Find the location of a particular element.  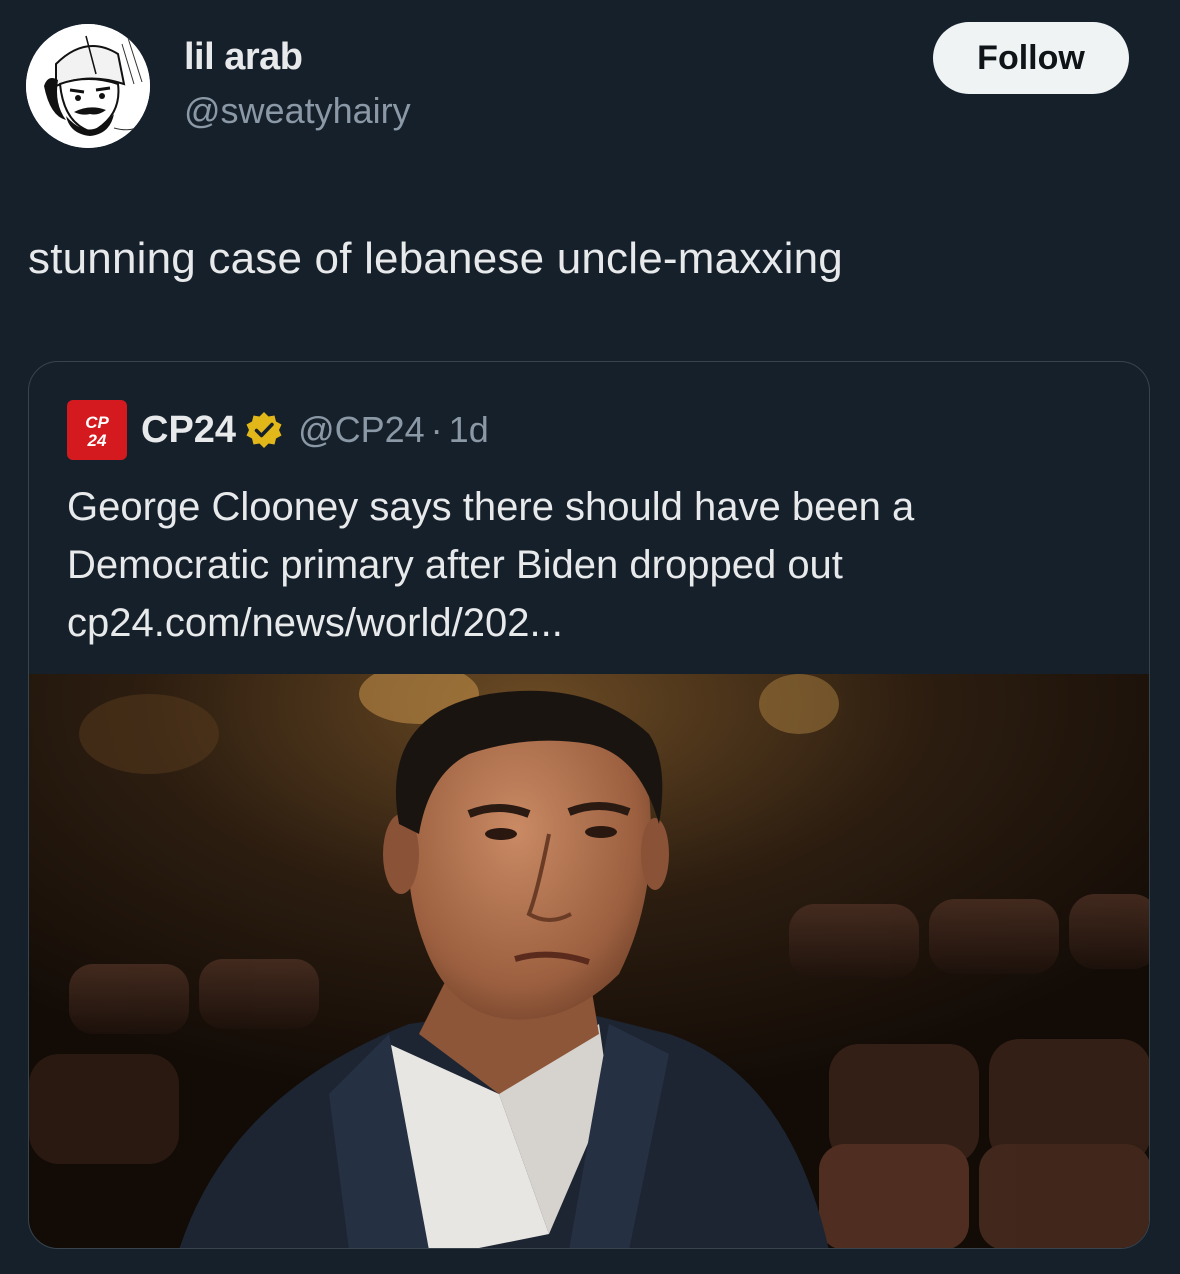

cp24-logo: CP 24 is located at coordinates (97, 430).